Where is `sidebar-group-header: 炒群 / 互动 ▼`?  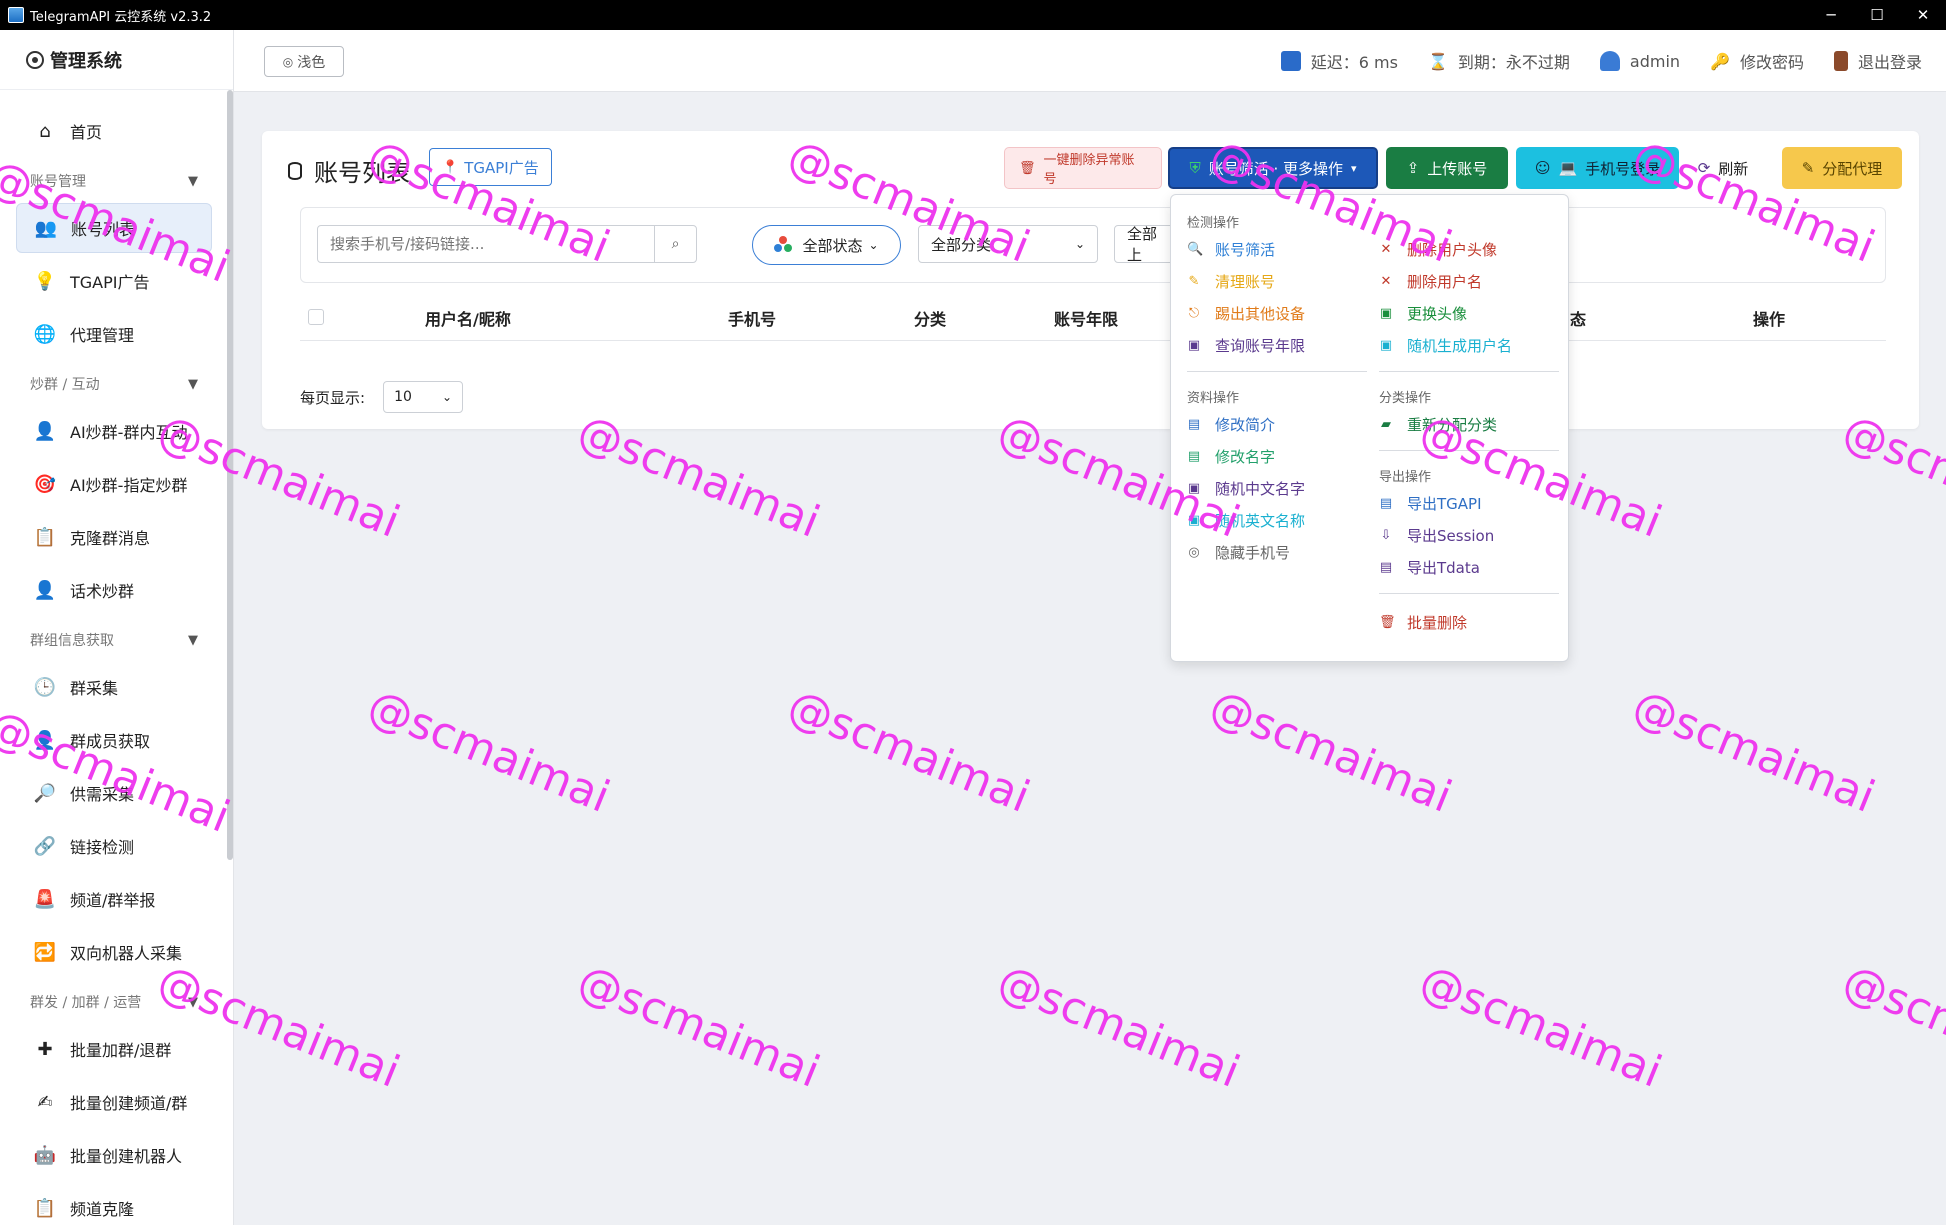 sidebar-group-header: 炒群 / 互动 ▼ is located at coordinates (114, 384).